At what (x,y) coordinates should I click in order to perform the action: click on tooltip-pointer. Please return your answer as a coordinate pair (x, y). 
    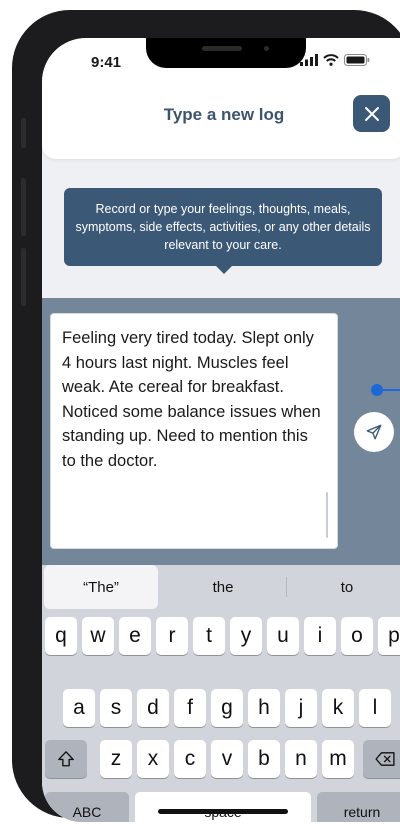
    Looking at the image, I should click on (224, 270).